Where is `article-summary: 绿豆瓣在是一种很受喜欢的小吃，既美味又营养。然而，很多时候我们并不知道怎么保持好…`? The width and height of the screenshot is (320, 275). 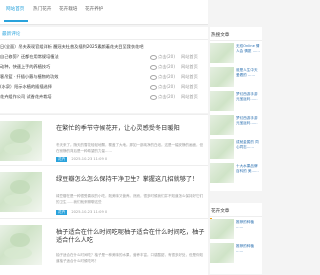 article-summary: 绿豆瓣在是一种很受喜欢的小吃，既美味又营养。然而，很多时候我们并不知道怎么保持好… is located at coordinates (129, 199).